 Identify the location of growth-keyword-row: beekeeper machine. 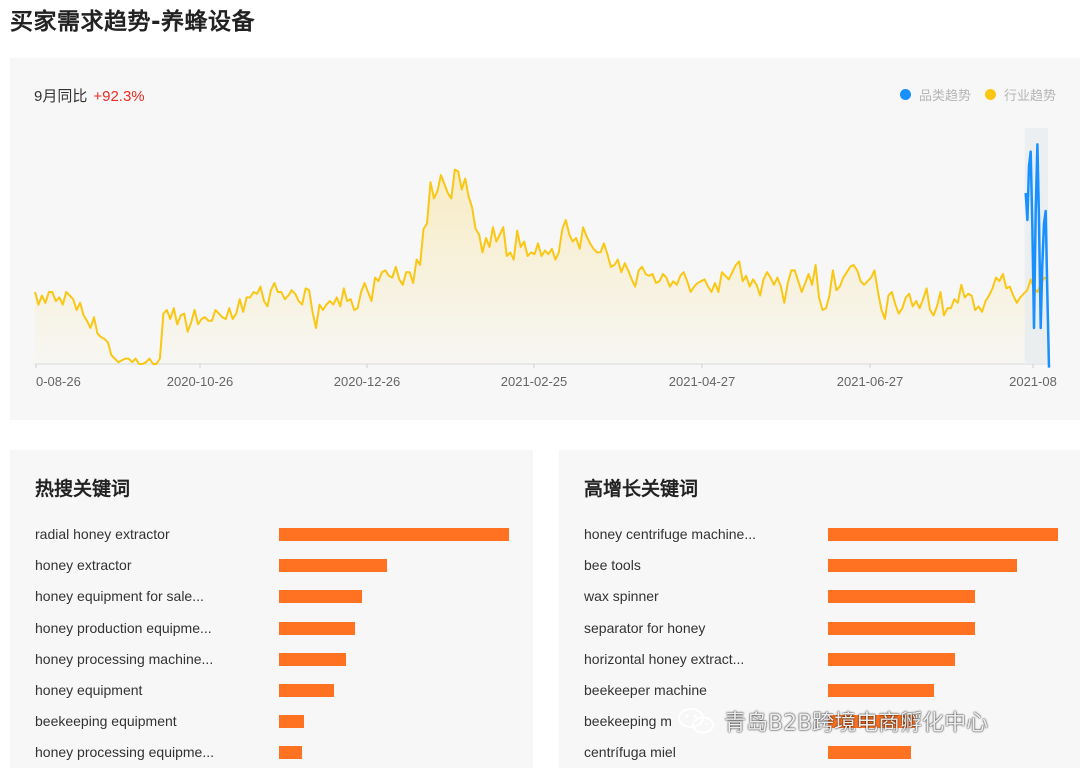
(819, 690).